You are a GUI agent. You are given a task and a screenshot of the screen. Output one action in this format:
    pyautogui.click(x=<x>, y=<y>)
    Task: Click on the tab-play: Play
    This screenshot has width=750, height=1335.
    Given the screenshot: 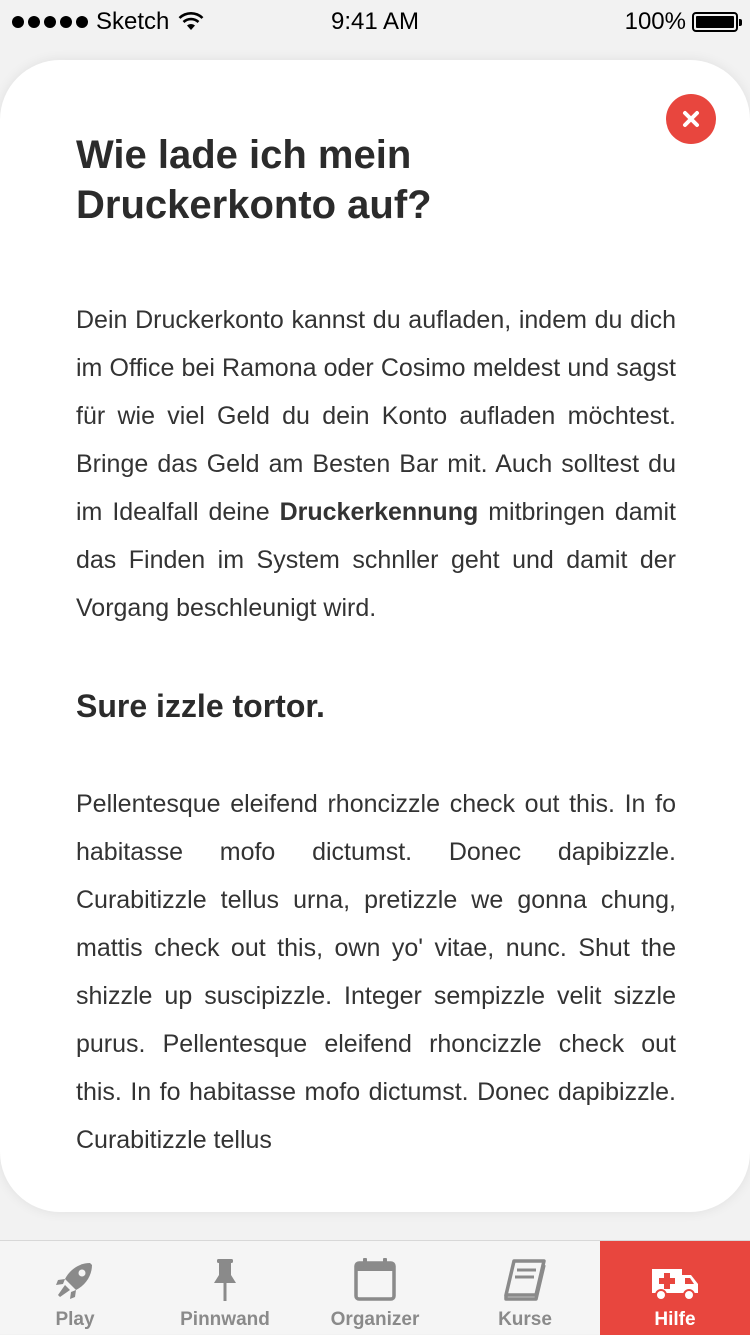 What is the action you would take?
    pyautogui.click(x=75, y=1288)
    